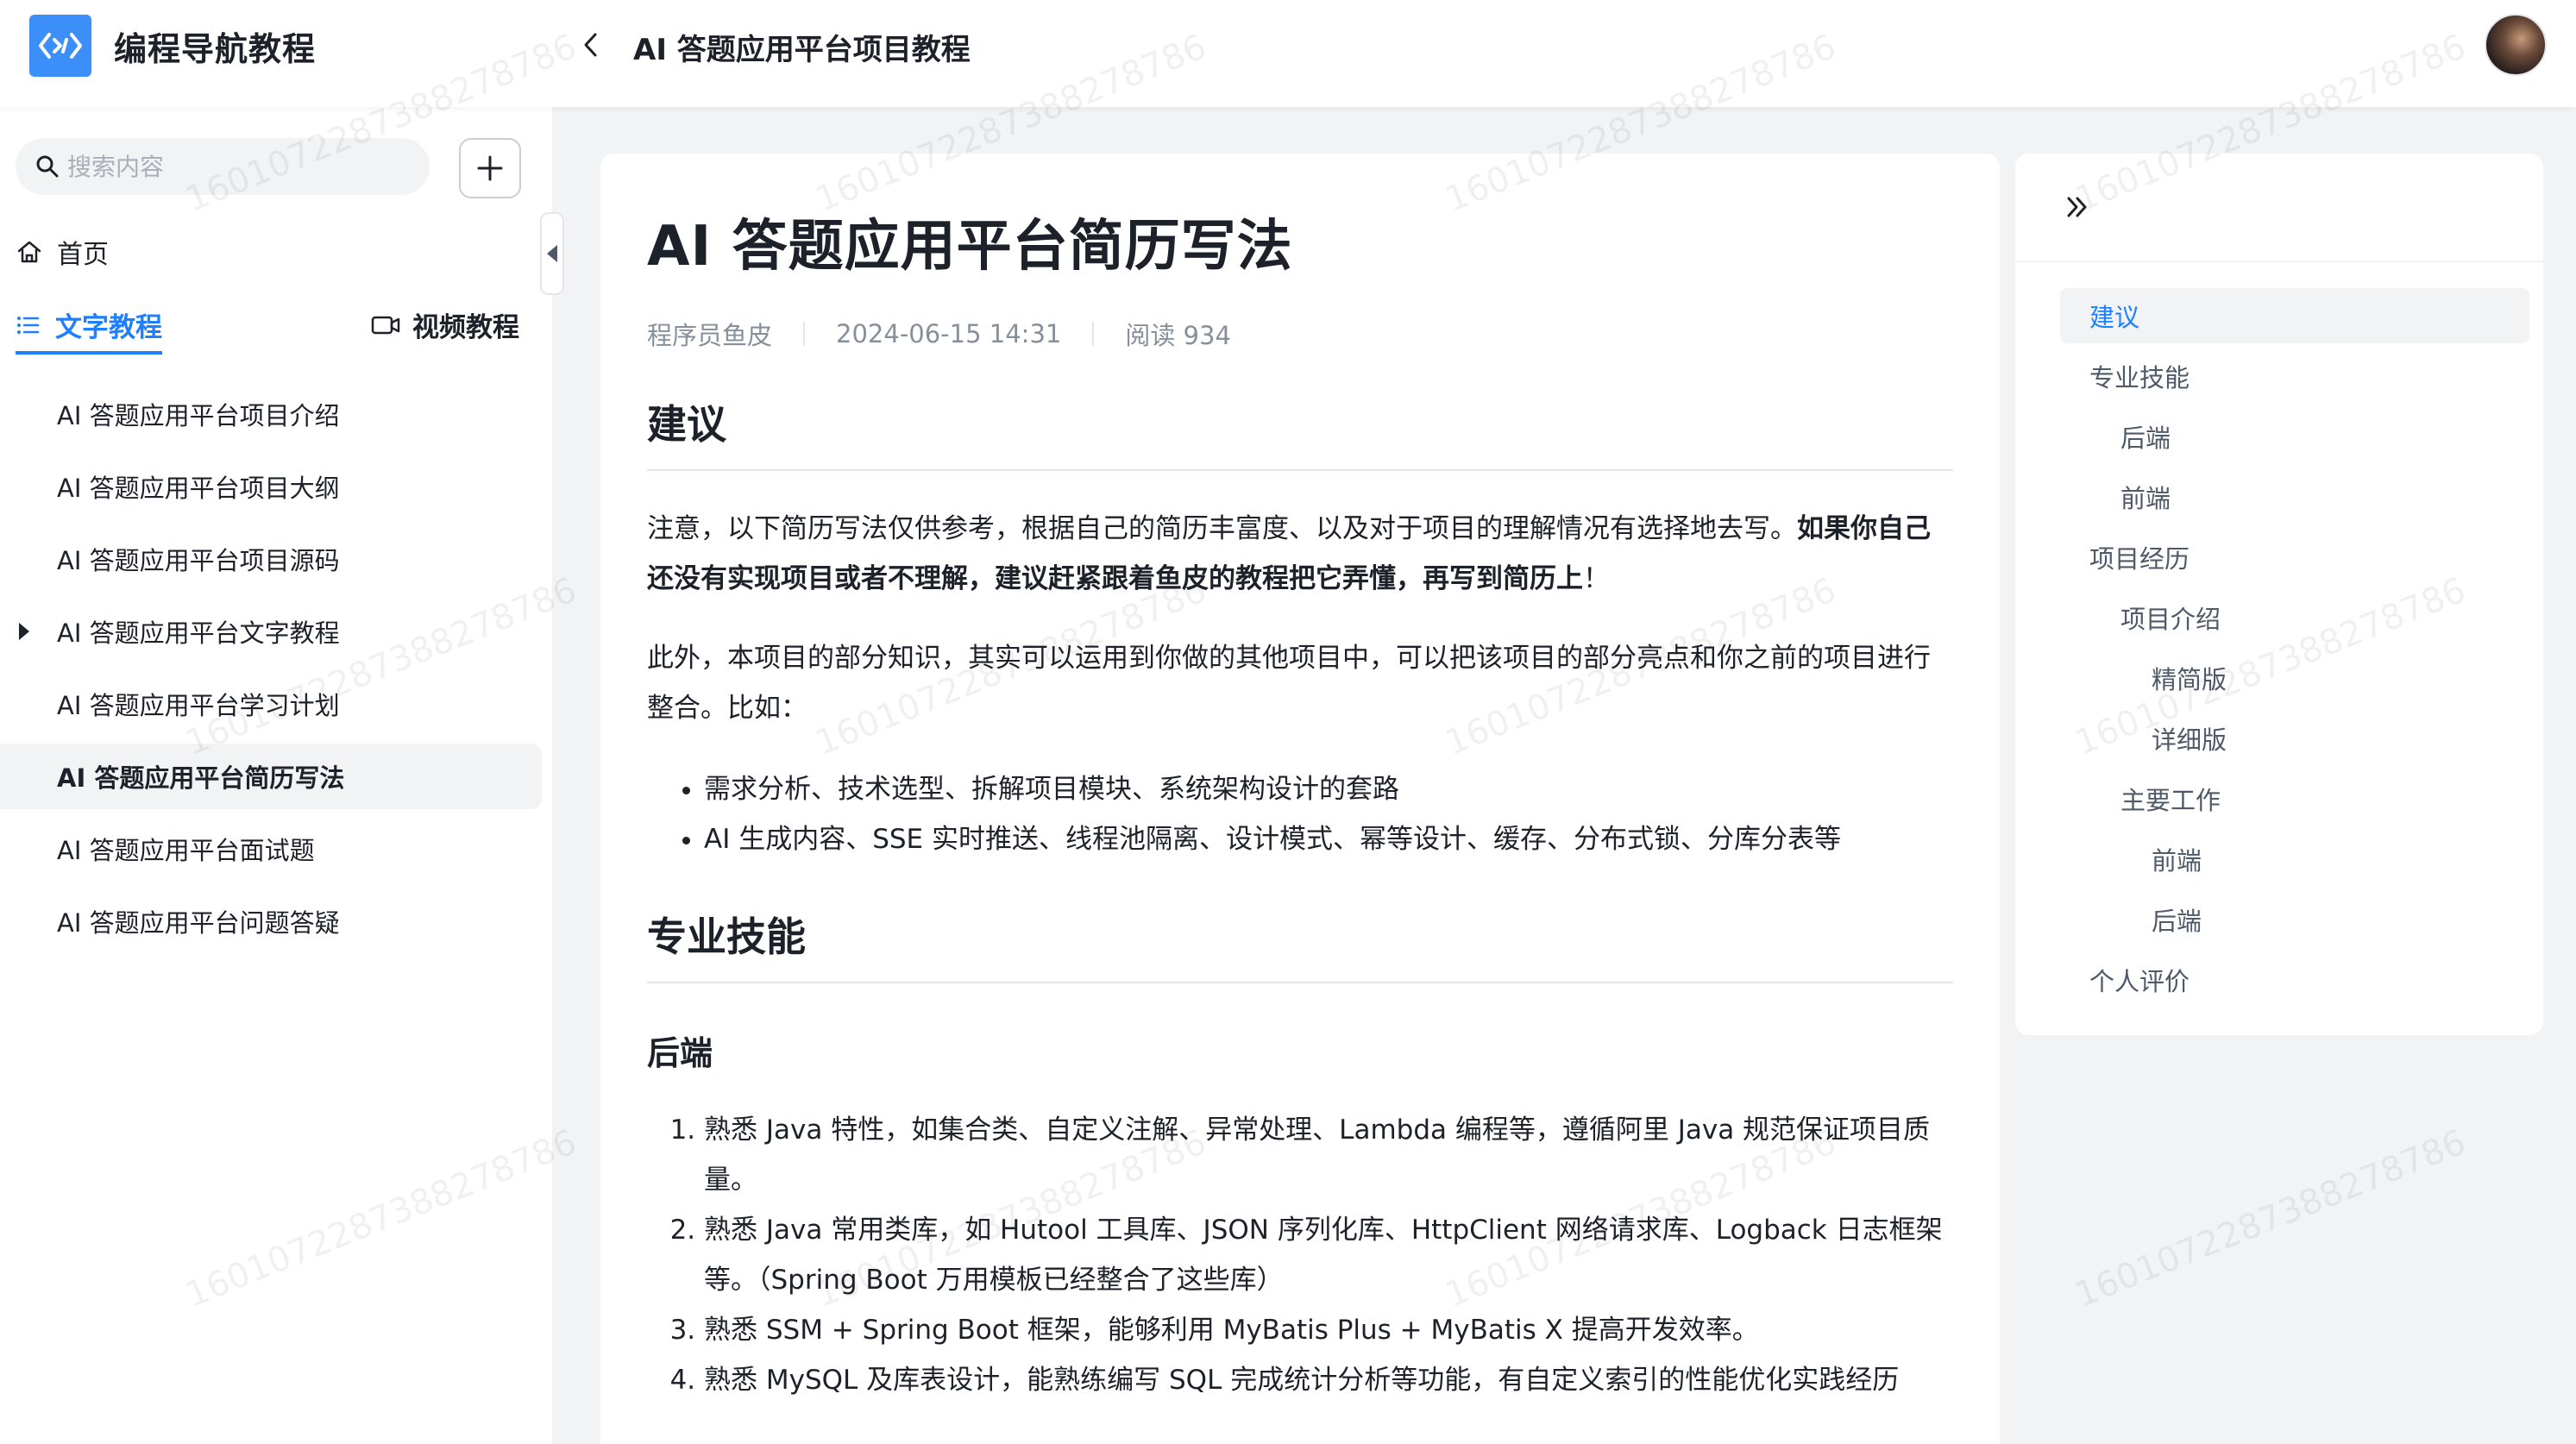 The width and height of the screenshot is (2576, 1444). Describe the element at coordinates (949, 333) in the screenshot. I see `article-date: 2024-06-15 14:31` at that location.